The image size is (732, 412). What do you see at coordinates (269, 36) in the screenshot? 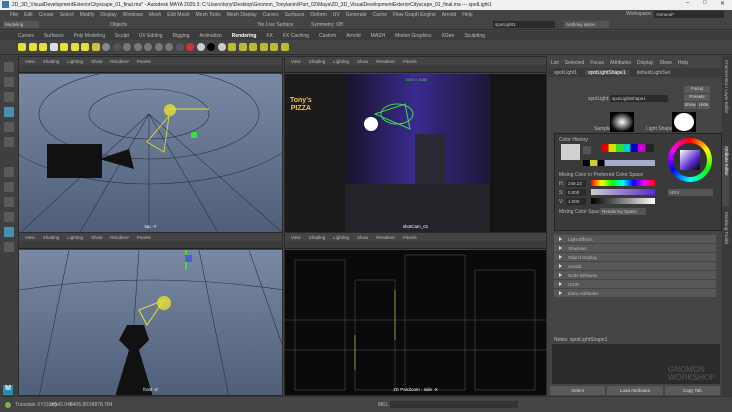
I see `shelf-tab-fx: FX` at bounding box center [269, 36].